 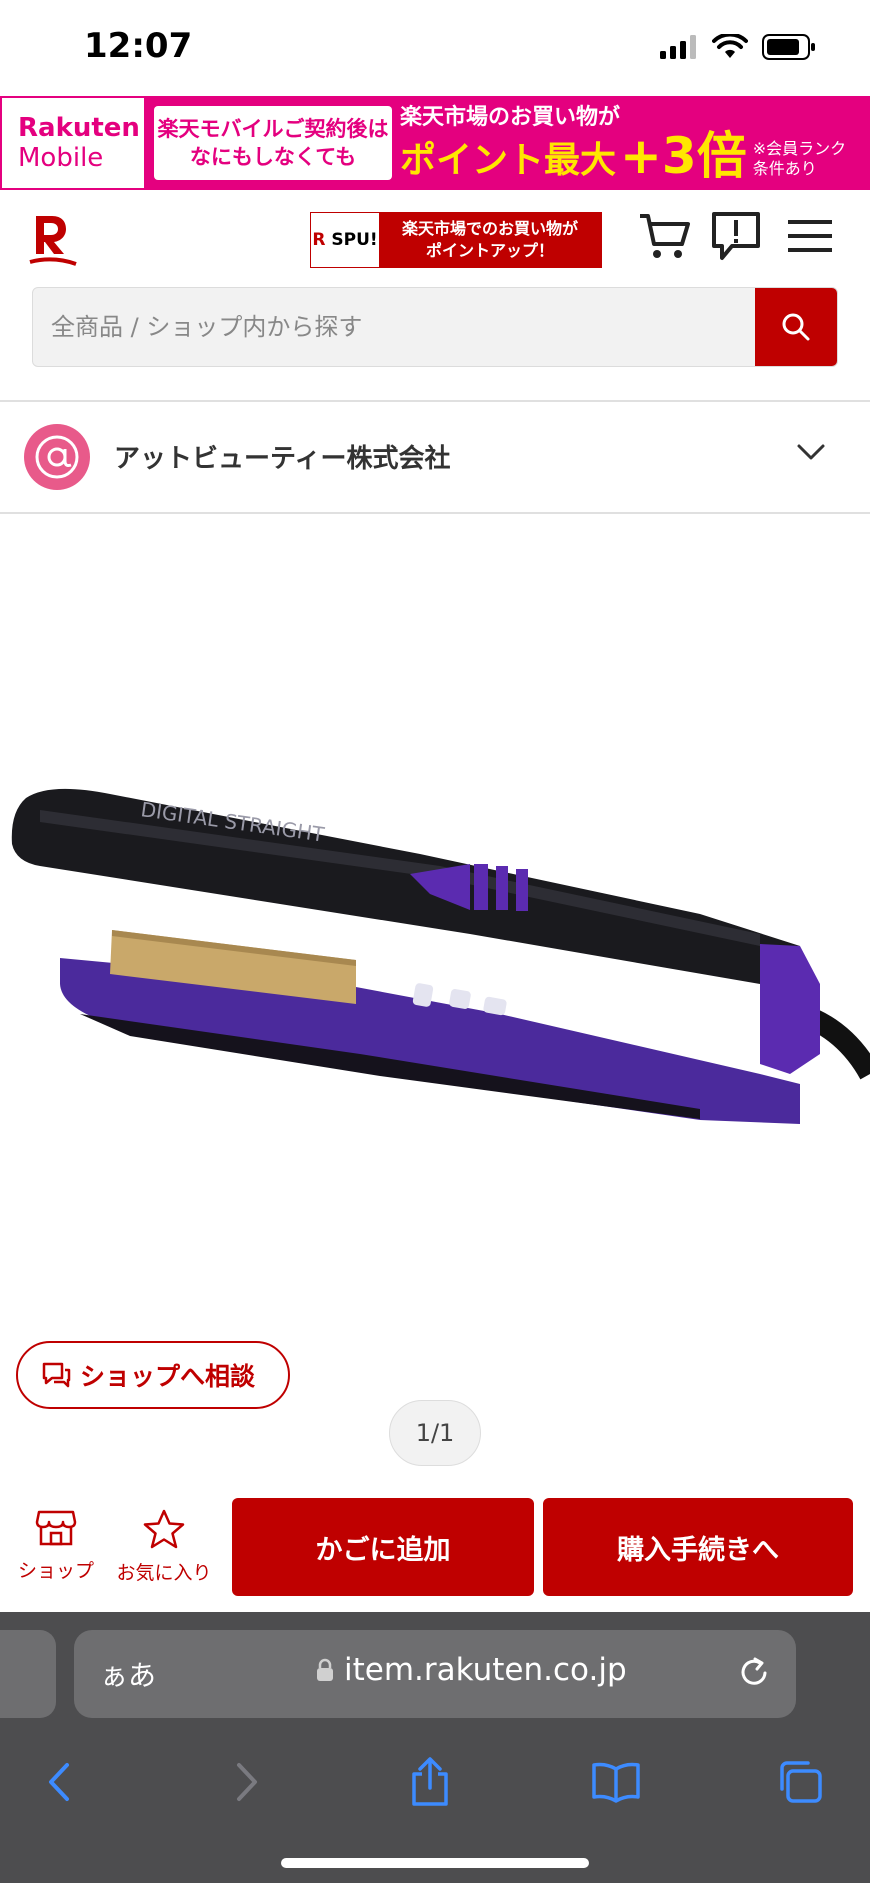 What do you see at coordinates (490, 240) in the screenshot?
I see `spu-message: 楽天市場でのお買い物が ポイントアップ！` at bounding box center [490, 240].